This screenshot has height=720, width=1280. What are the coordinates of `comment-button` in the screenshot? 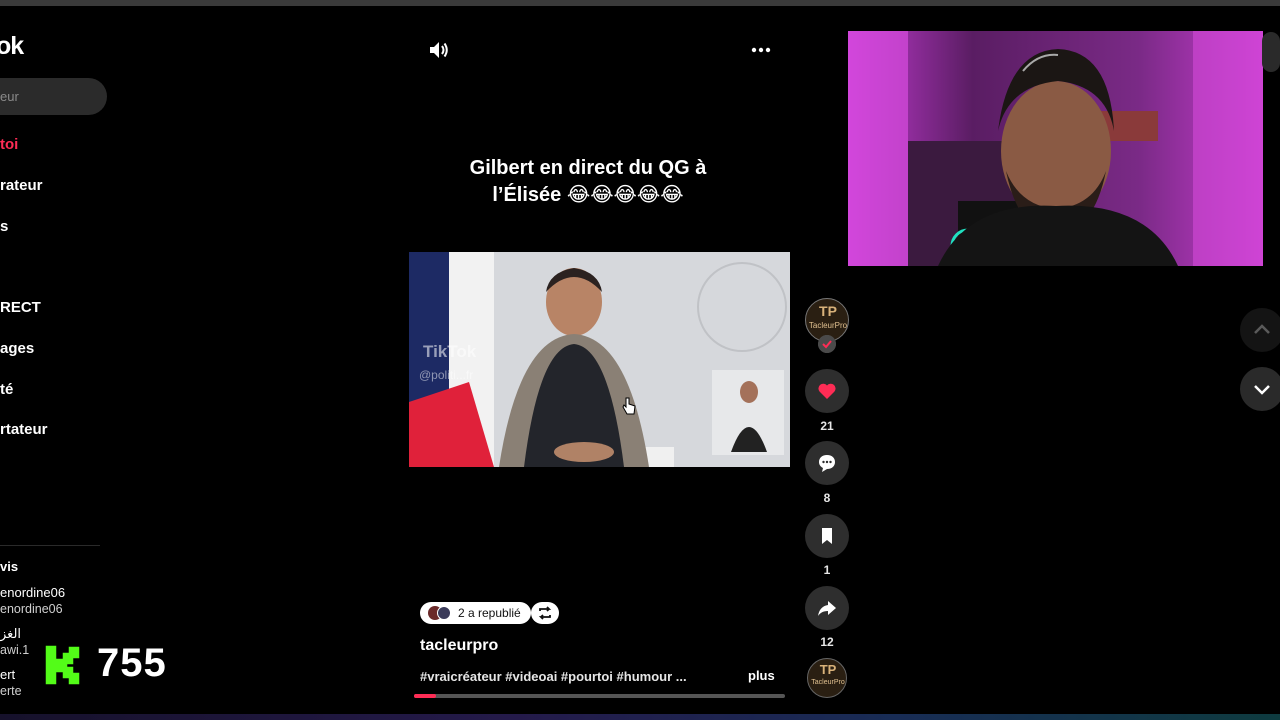 It's located at (827, 463).